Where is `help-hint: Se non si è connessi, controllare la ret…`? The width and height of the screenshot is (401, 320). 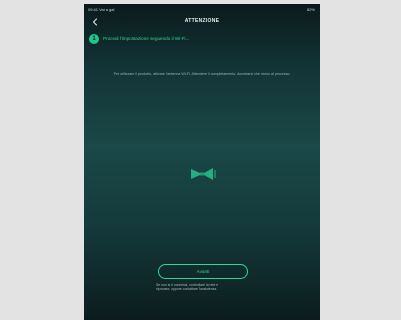
help-hint: Se non si è connessi, controllare la ret… is located at coordinates (204, 287).